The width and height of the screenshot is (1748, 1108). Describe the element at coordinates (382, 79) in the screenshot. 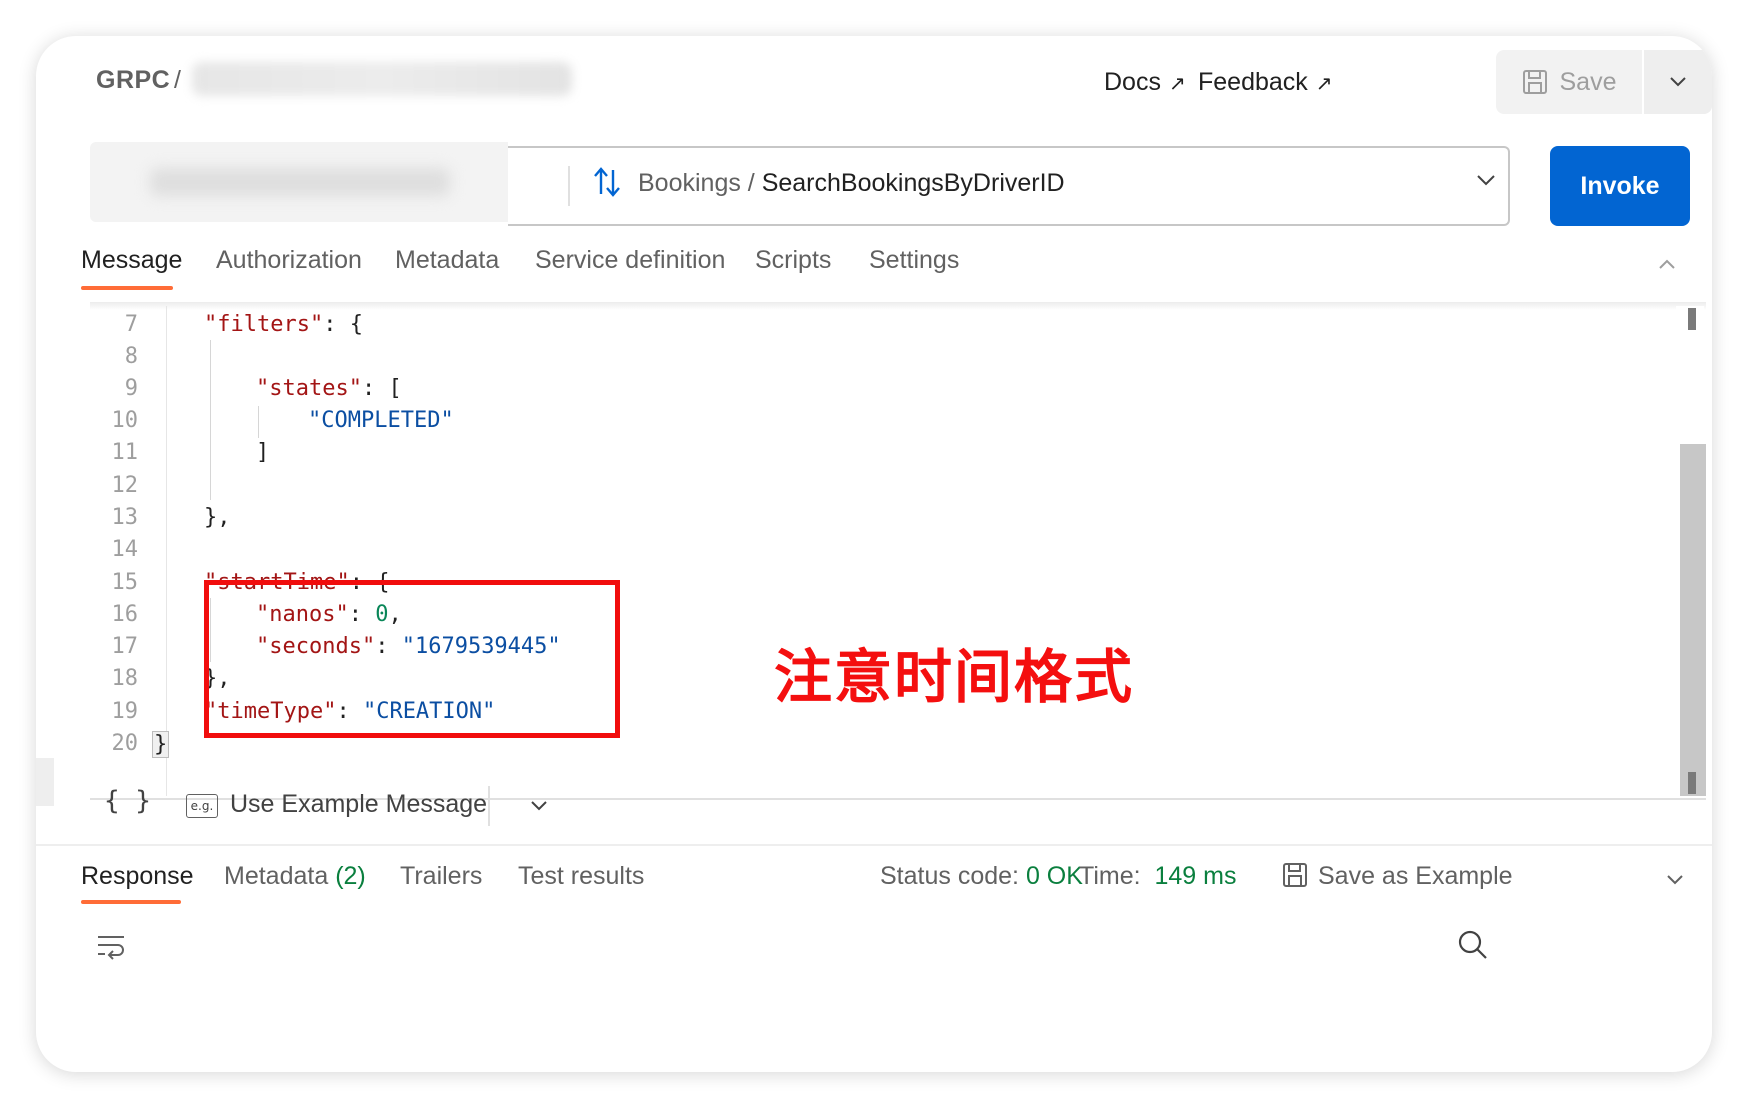

I see `blurred-request-name` at that location.